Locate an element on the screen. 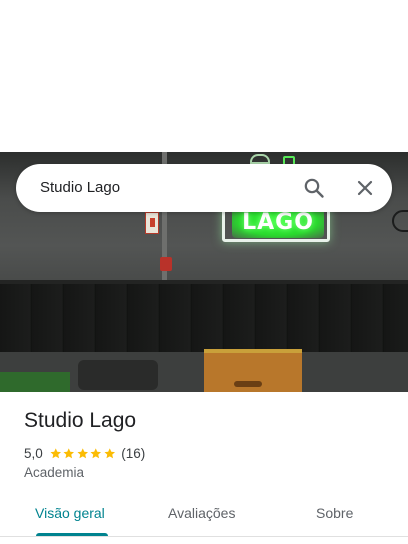 The width and height of the screenshot is (408, 544). search-bar: Studio Lago is located at coordinates (204, 188).